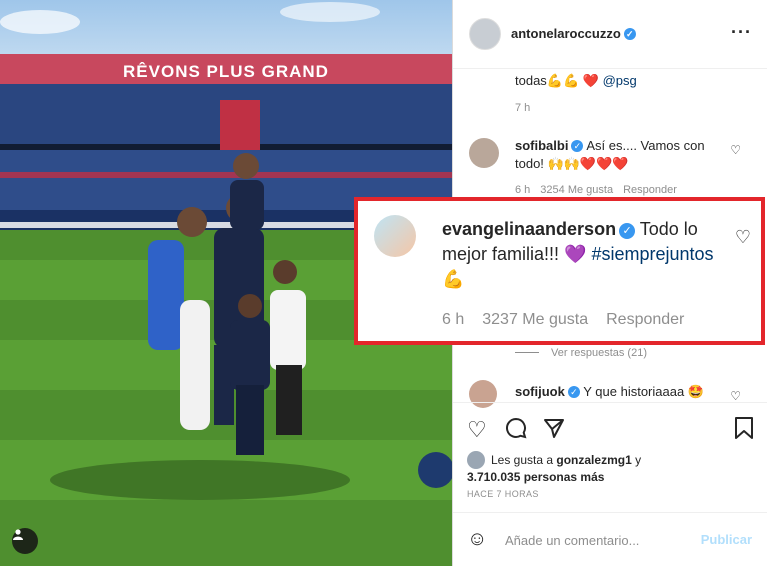  What do you see at coordinates (581, 353) in the screenshot?
I see `view-replies-link: Ver respuestas (21)` at bounding box center [581, 353].